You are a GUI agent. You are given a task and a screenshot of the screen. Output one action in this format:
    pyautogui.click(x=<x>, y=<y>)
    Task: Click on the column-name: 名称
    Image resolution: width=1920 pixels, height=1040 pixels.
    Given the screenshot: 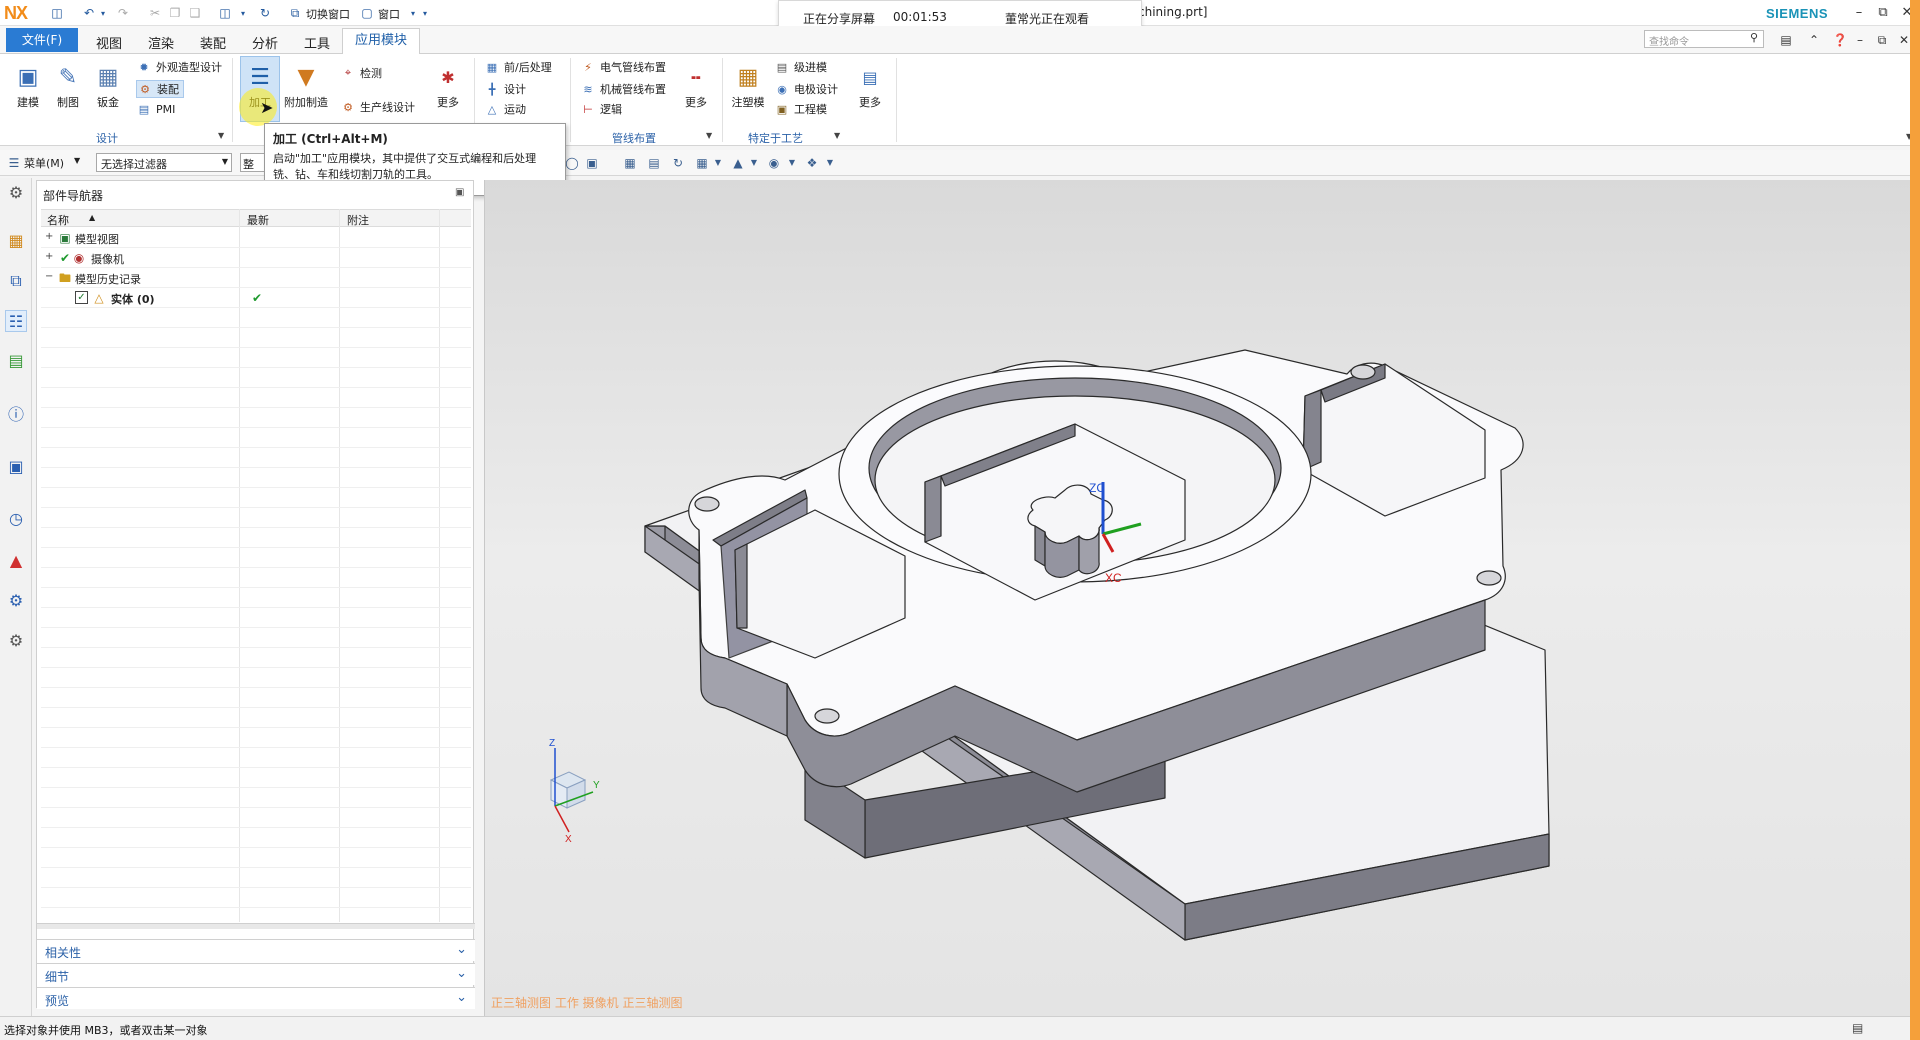 What is the action you would take?
    pyautogui.click(x=58, y=220)
    